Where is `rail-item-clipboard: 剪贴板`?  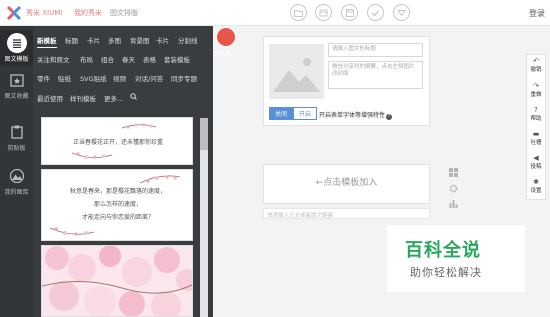 rail-item-clipboard: 剪贴板 is located at coordinates (16, 137).